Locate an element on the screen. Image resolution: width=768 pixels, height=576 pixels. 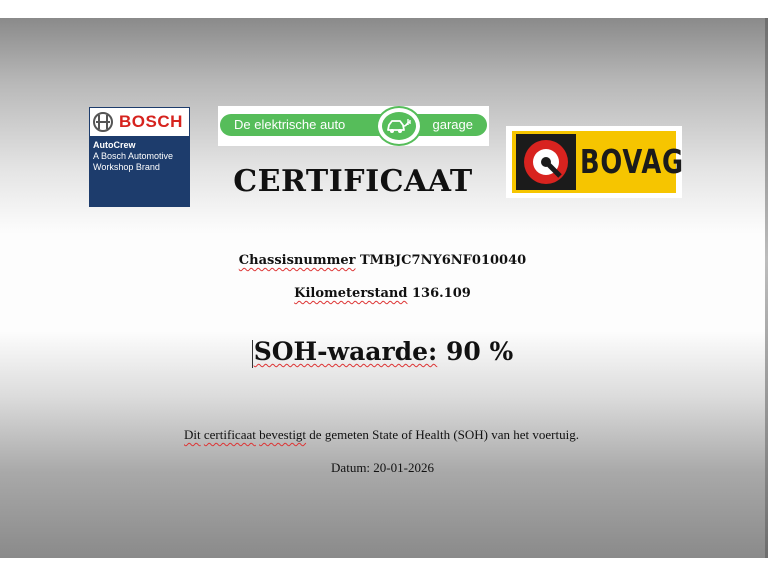
garage-banner-left-text: De elektrische auto is located at coordinates (290, 124).